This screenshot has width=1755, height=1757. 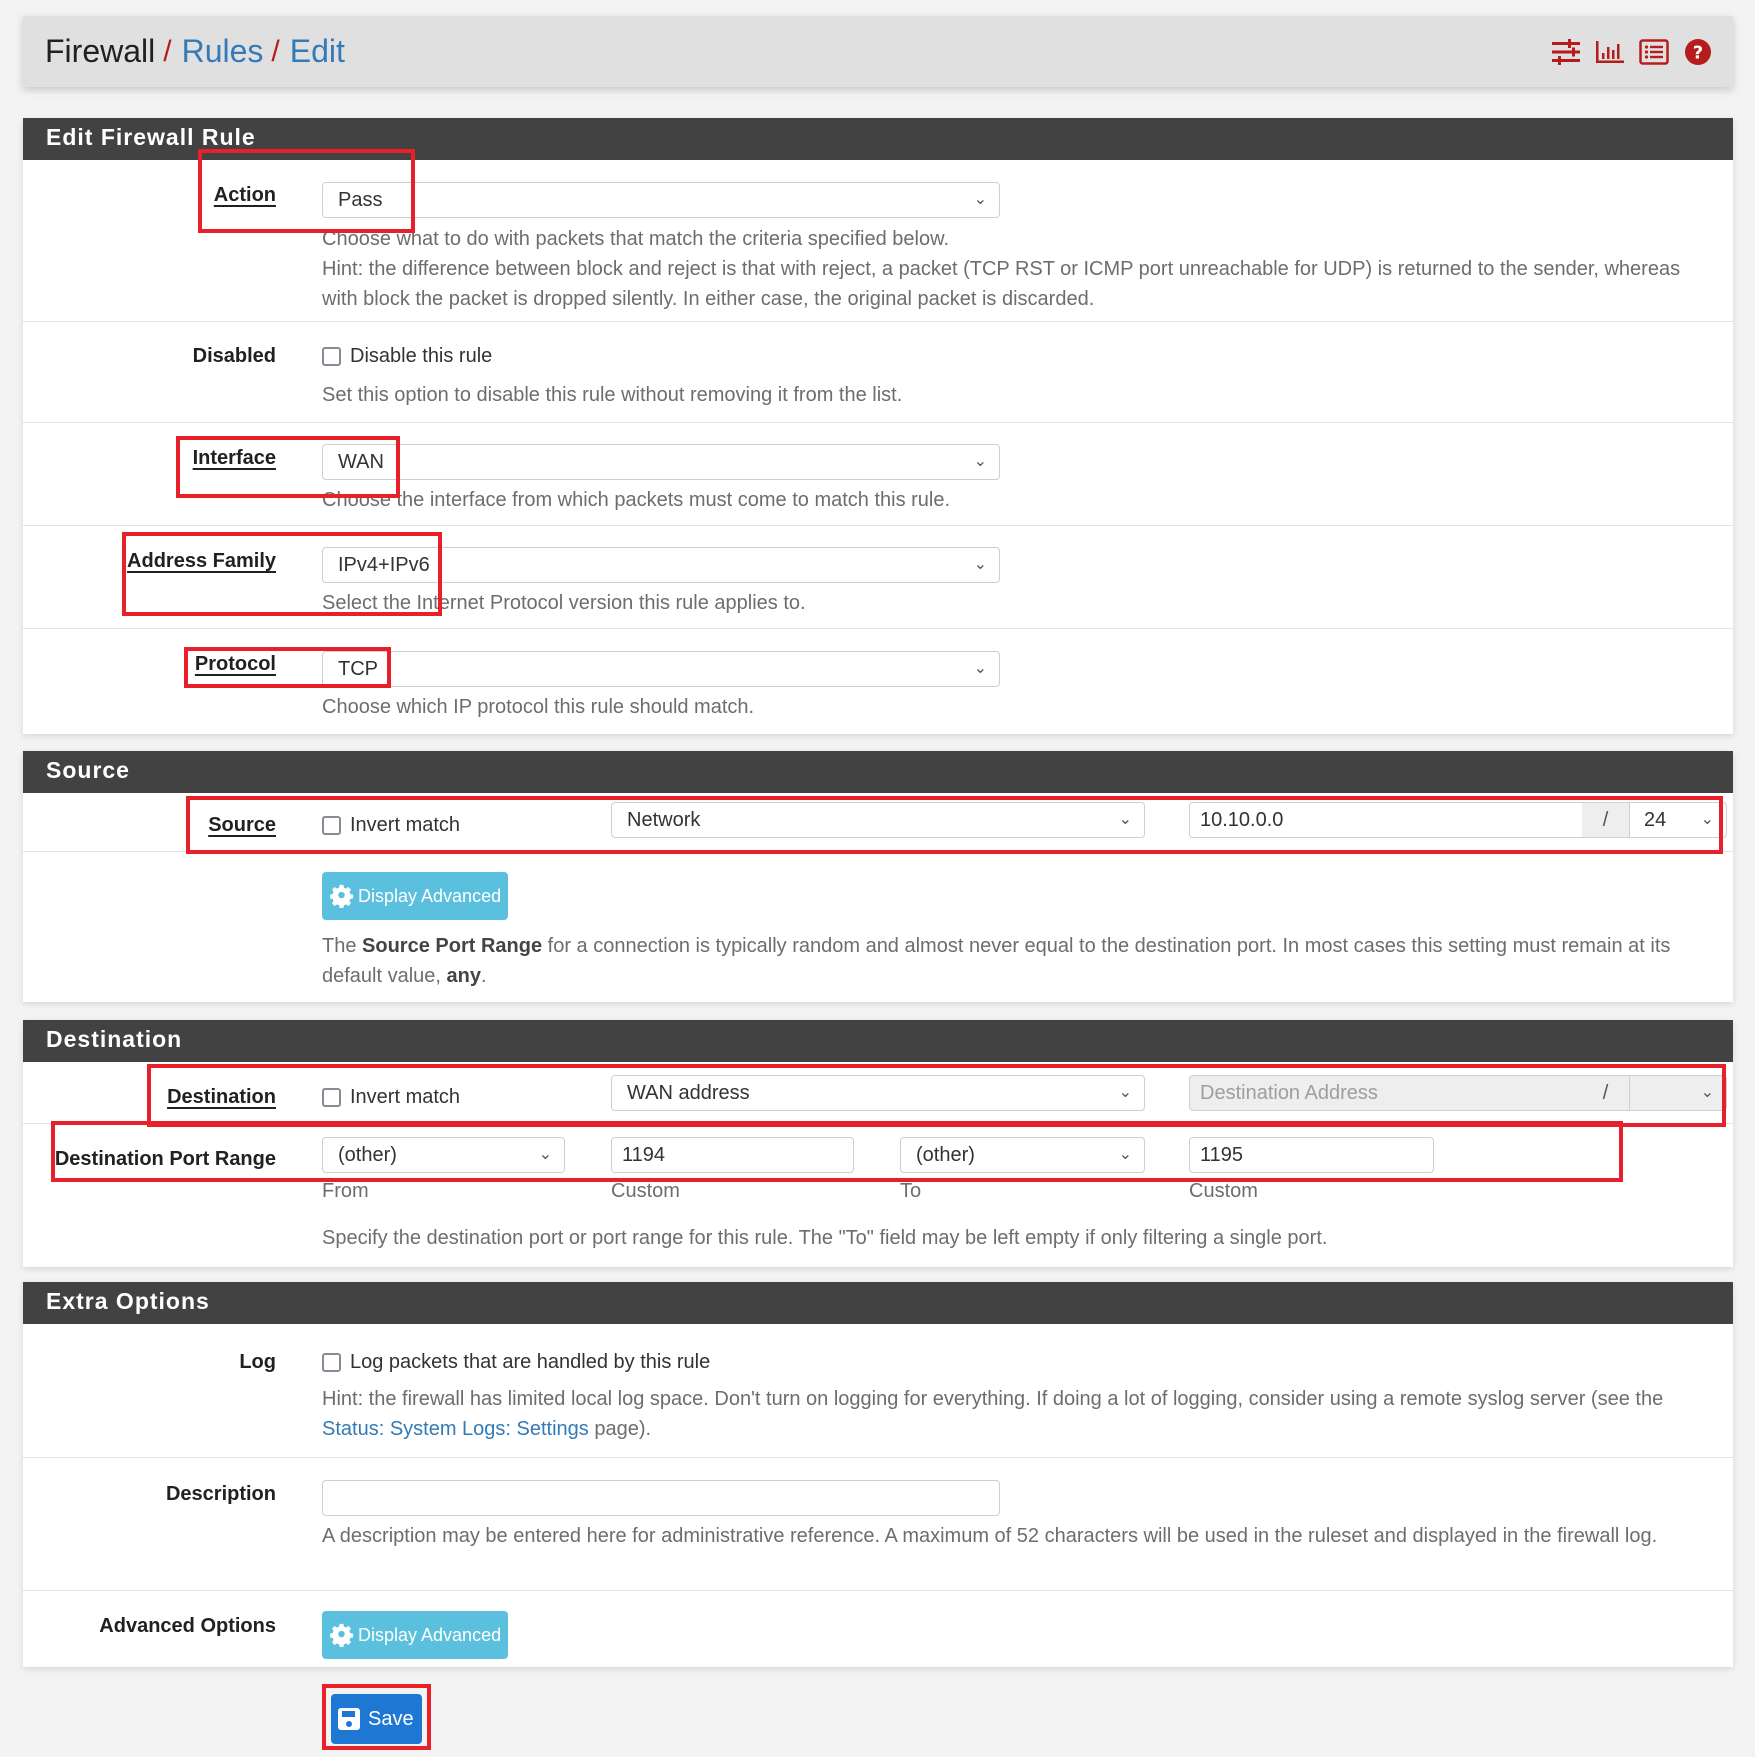 I want to click on system-logs-settings-link: Status: System Logs: Settings, so click(x=455, y=1429).